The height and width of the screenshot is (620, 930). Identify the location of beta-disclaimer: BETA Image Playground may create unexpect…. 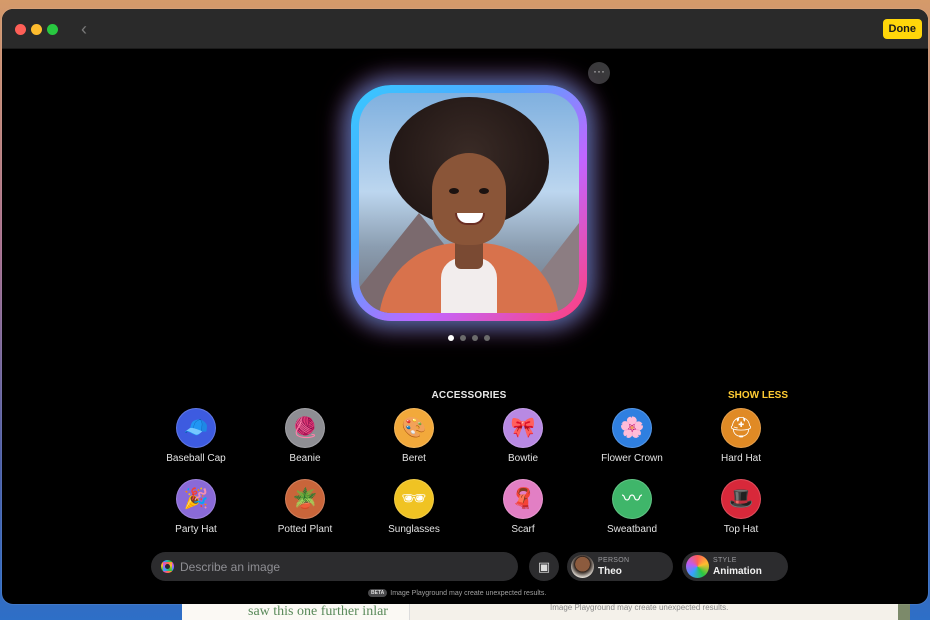
(457, 594).